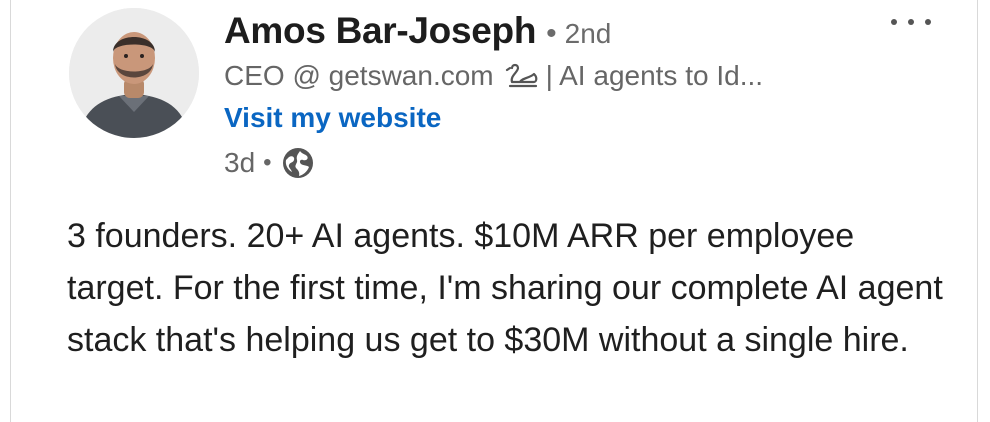  I want to click on headline-text-1: CEO @ getswan.com, so click(359, 75).